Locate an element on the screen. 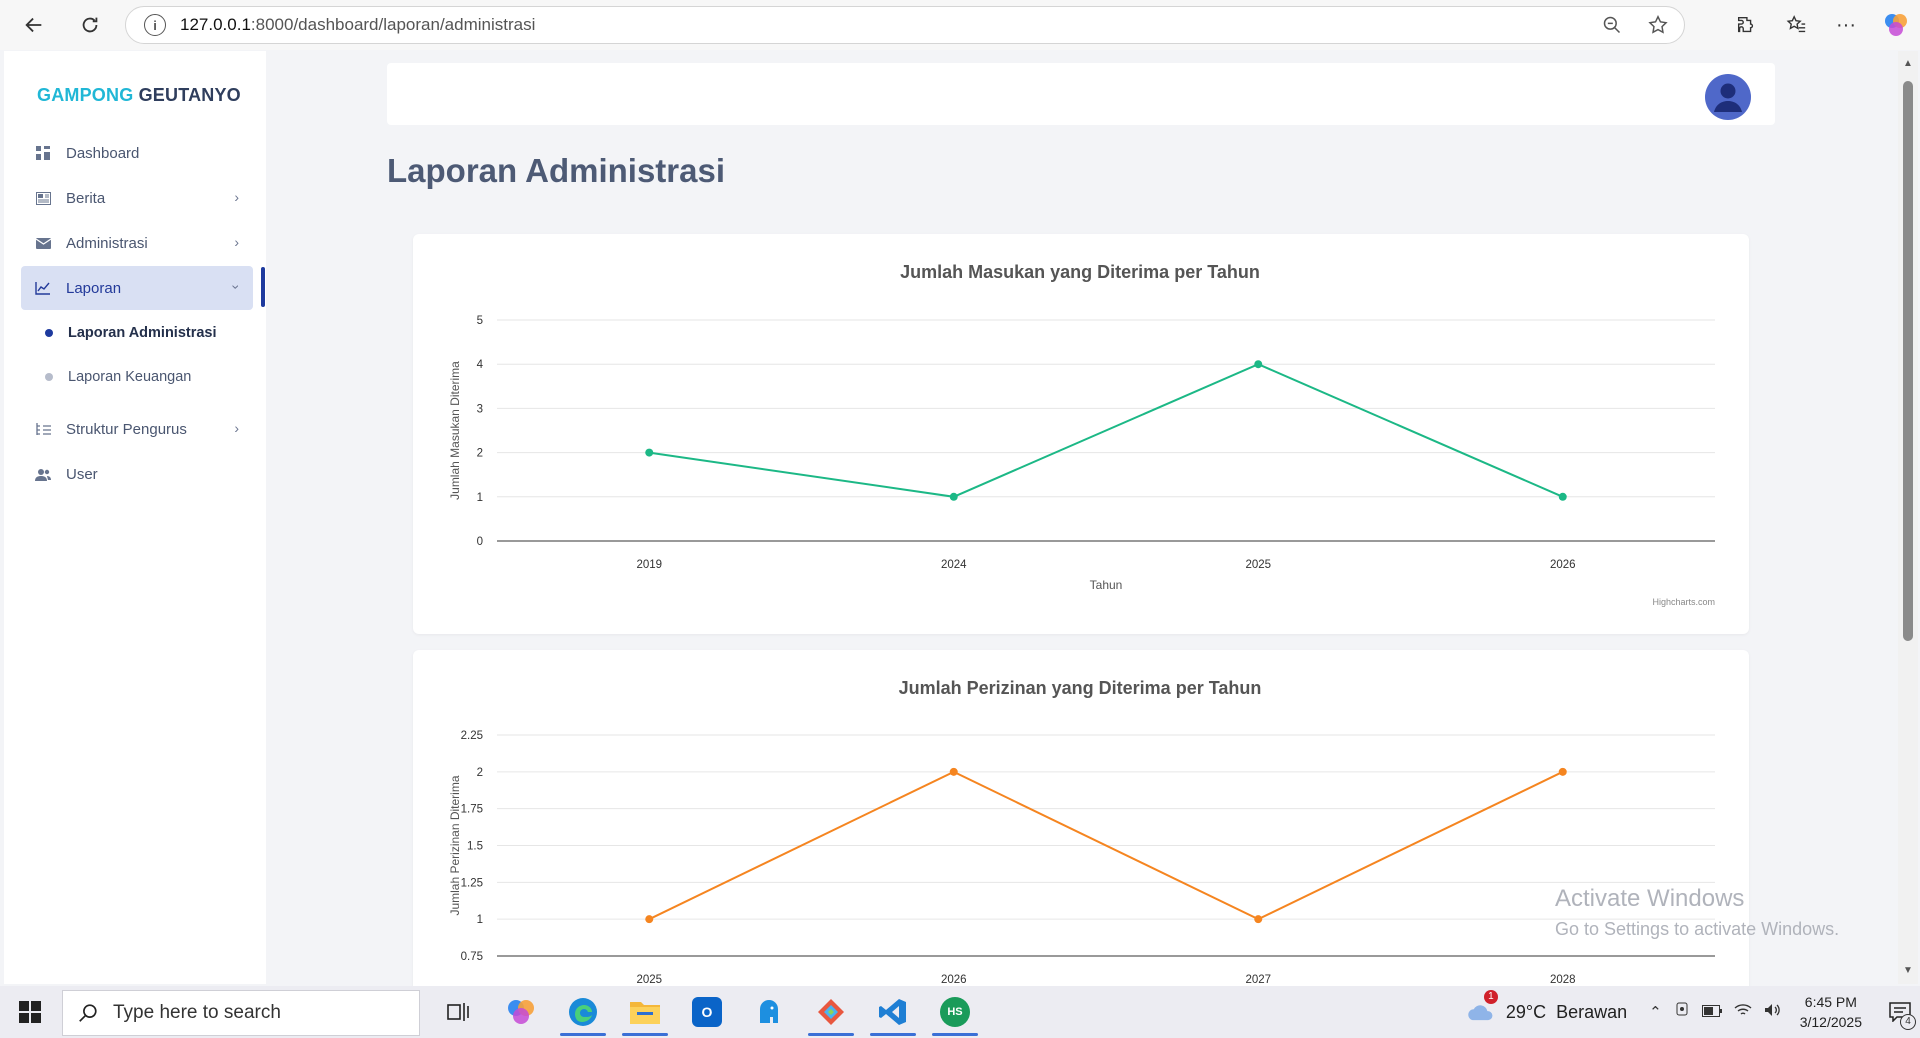 The width and height of the screenshot is (1920, 1038). chart-credit: Highcharts.com is located at coordinates (1683, 602).